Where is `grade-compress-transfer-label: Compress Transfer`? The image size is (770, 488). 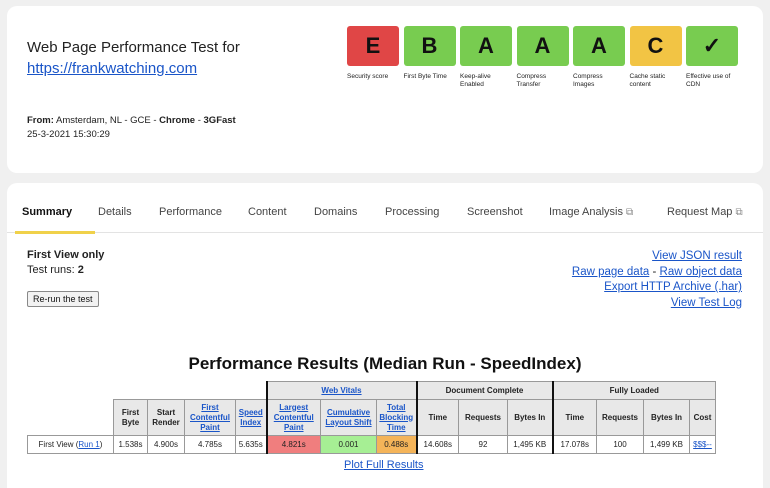
grade-compress-transfer-label: Compress Transfer is located at coordinates (531, 80).